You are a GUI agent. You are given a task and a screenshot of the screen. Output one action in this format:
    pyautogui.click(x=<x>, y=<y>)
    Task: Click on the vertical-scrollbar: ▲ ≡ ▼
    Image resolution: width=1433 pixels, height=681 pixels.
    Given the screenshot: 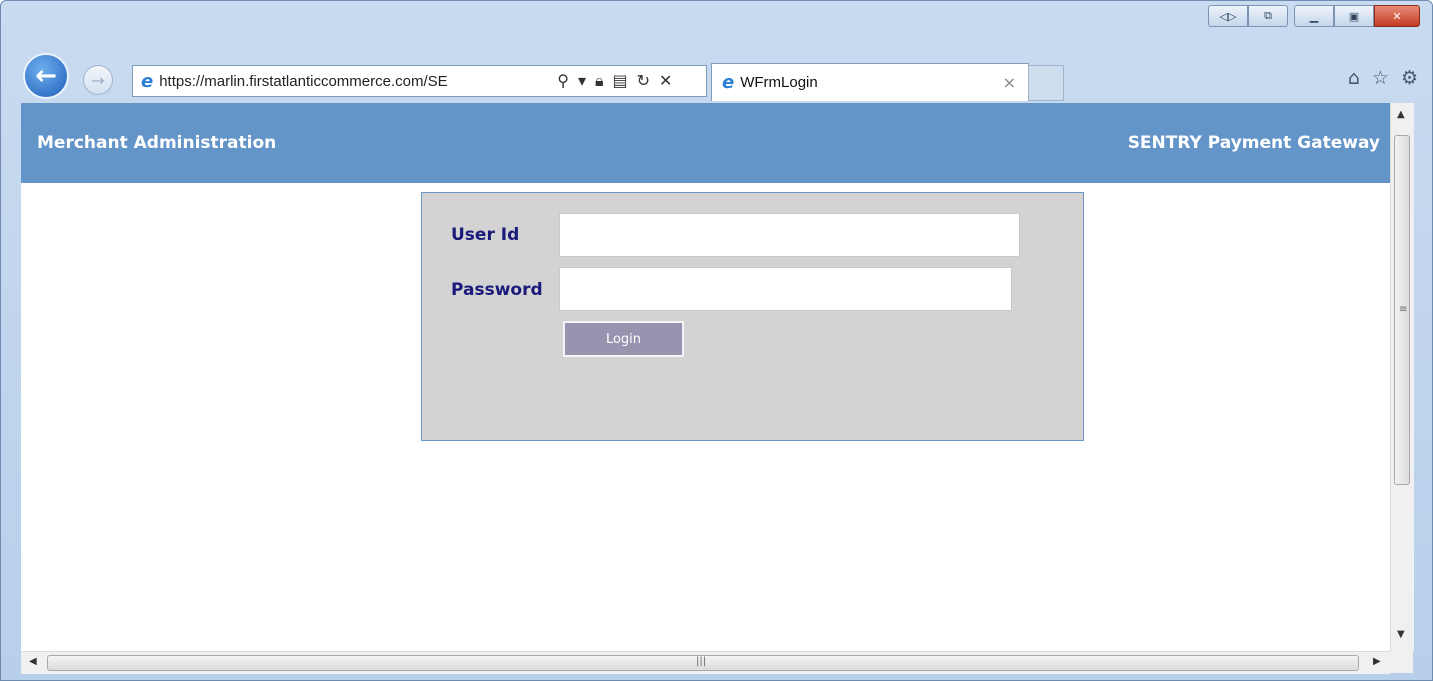 What is the action you would take?
    pyautogui.click(x=1402, y=377)
    